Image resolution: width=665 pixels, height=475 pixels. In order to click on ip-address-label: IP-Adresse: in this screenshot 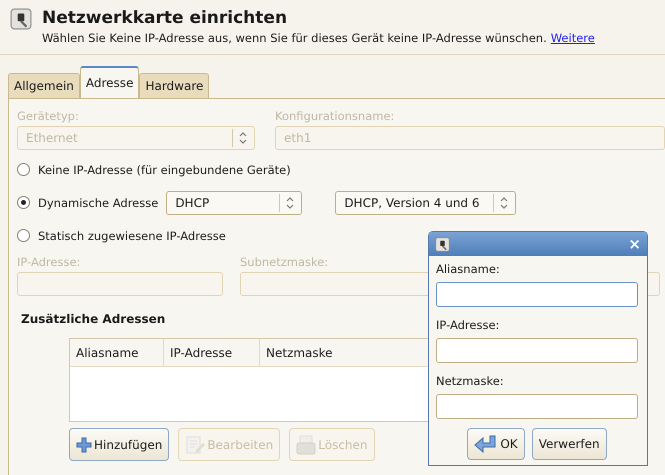, I will do `click(48, 262)`.